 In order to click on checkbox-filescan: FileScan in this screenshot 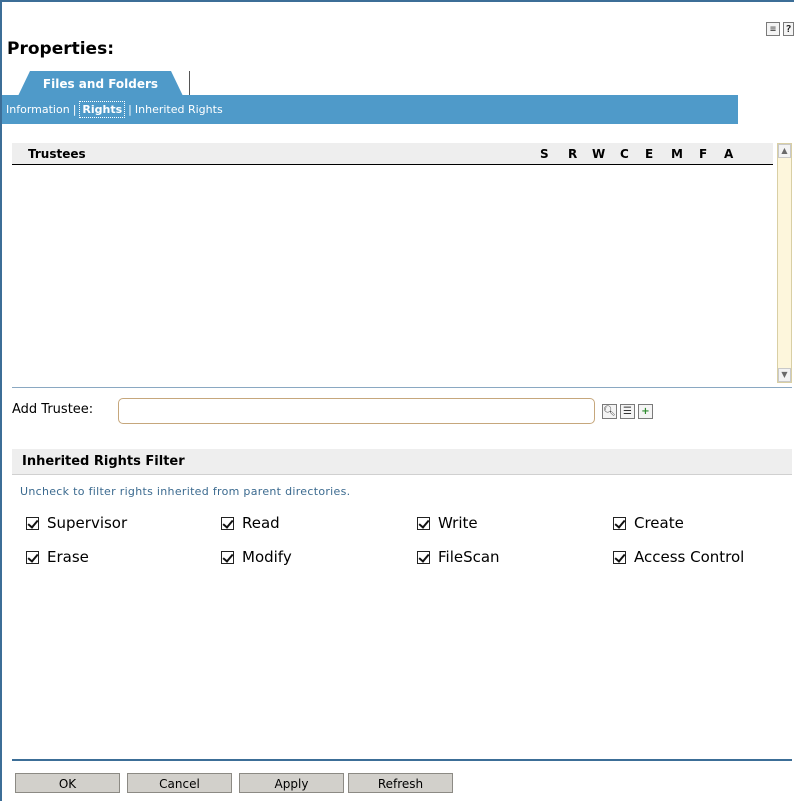, I will do `click(458, 557)`.